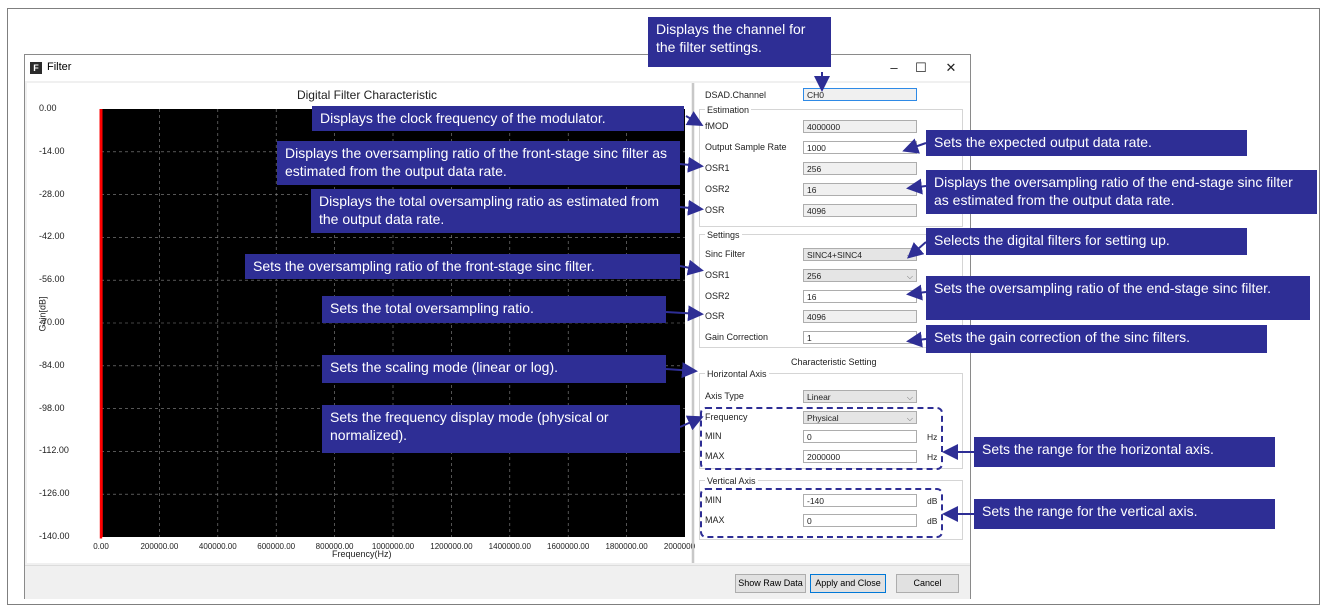 This screenshot has height=613, width=1328. Describe the element at coordinates (52, 193) in the screenshot. I see `y-tick-label: -28.00` at that location.